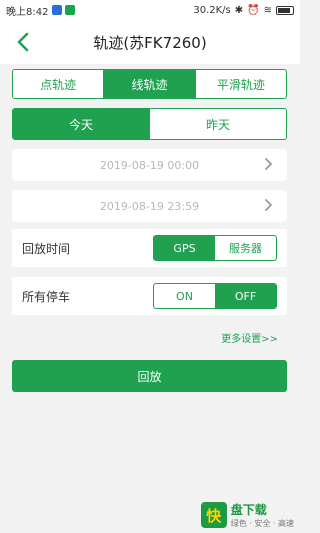 Image resolution: width=320 pixels, height=533 pixels. I want to click on playback-time-label: 回放时间, so click(46, 248).